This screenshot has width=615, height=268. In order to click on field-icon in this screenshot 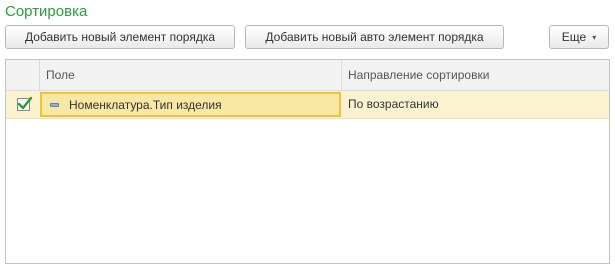, I will do `click(54, 104)`.